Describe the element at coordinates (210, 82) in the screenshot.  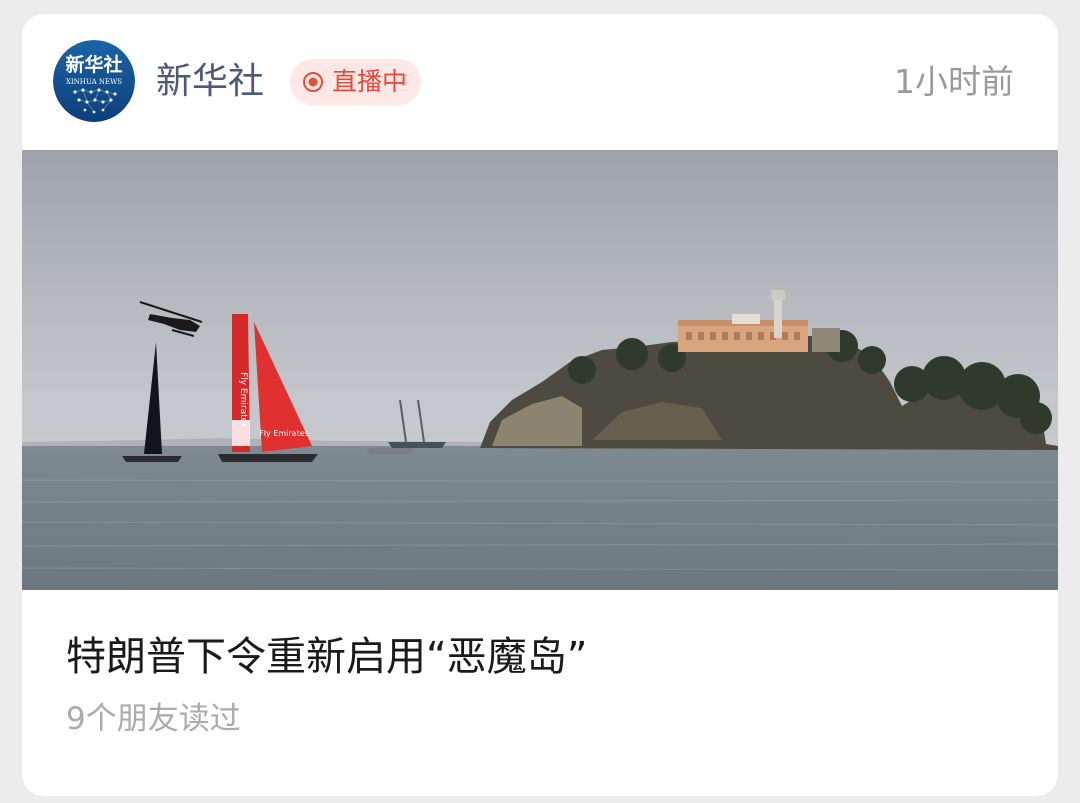
I see `account-name: 新华社` at that location.